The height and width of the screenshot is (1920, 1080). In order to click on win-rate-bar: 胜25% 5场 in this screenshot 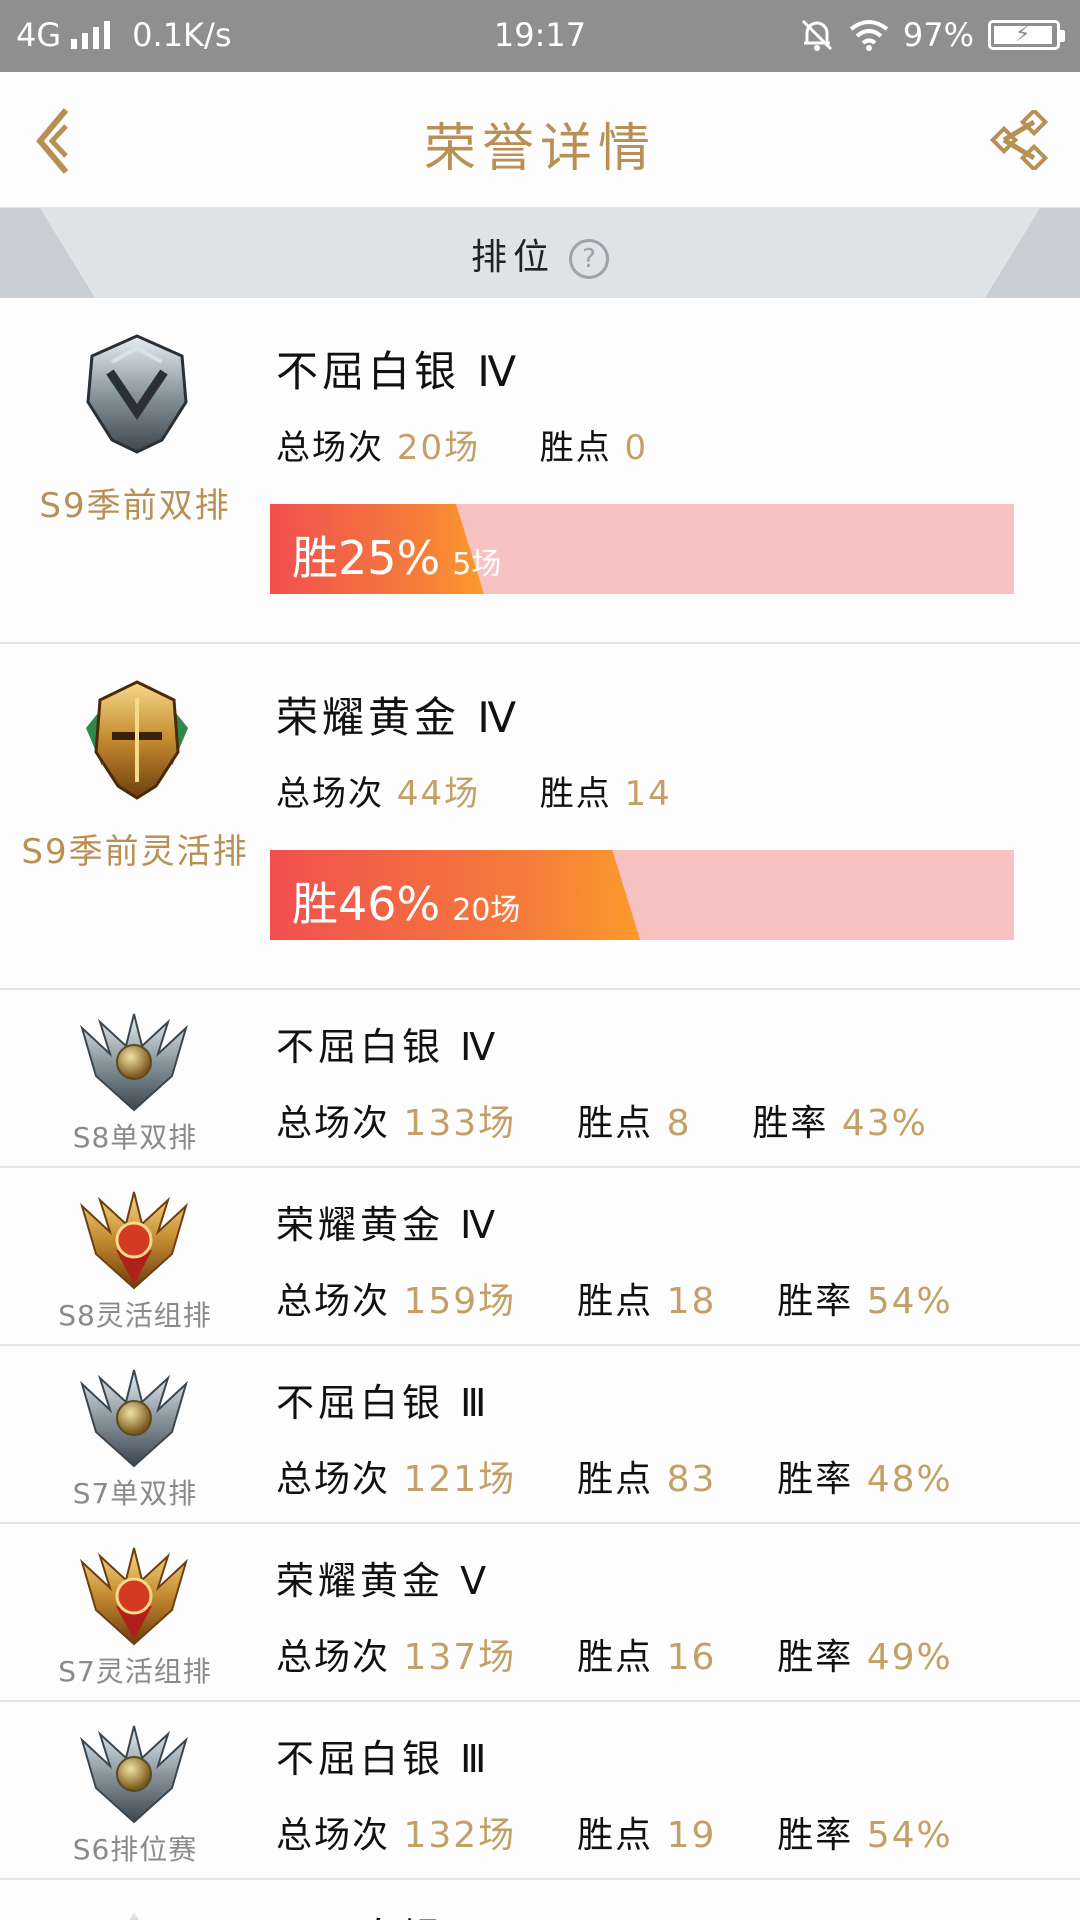, I will do `click(642, 549)`.